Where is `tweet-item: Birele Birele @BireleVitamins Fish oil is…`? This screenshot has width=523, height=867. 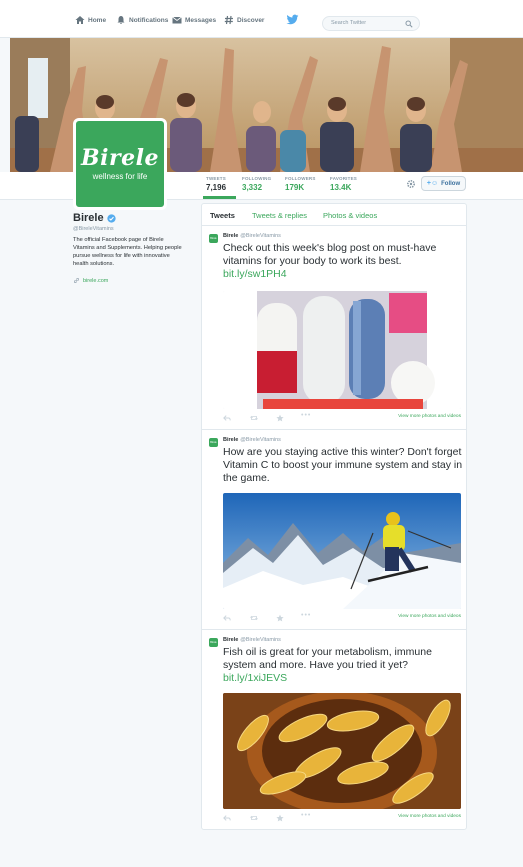
tweet-item: Birele Birele @BireleVitamins Fish oil is… is located at coordinates (334, 730).